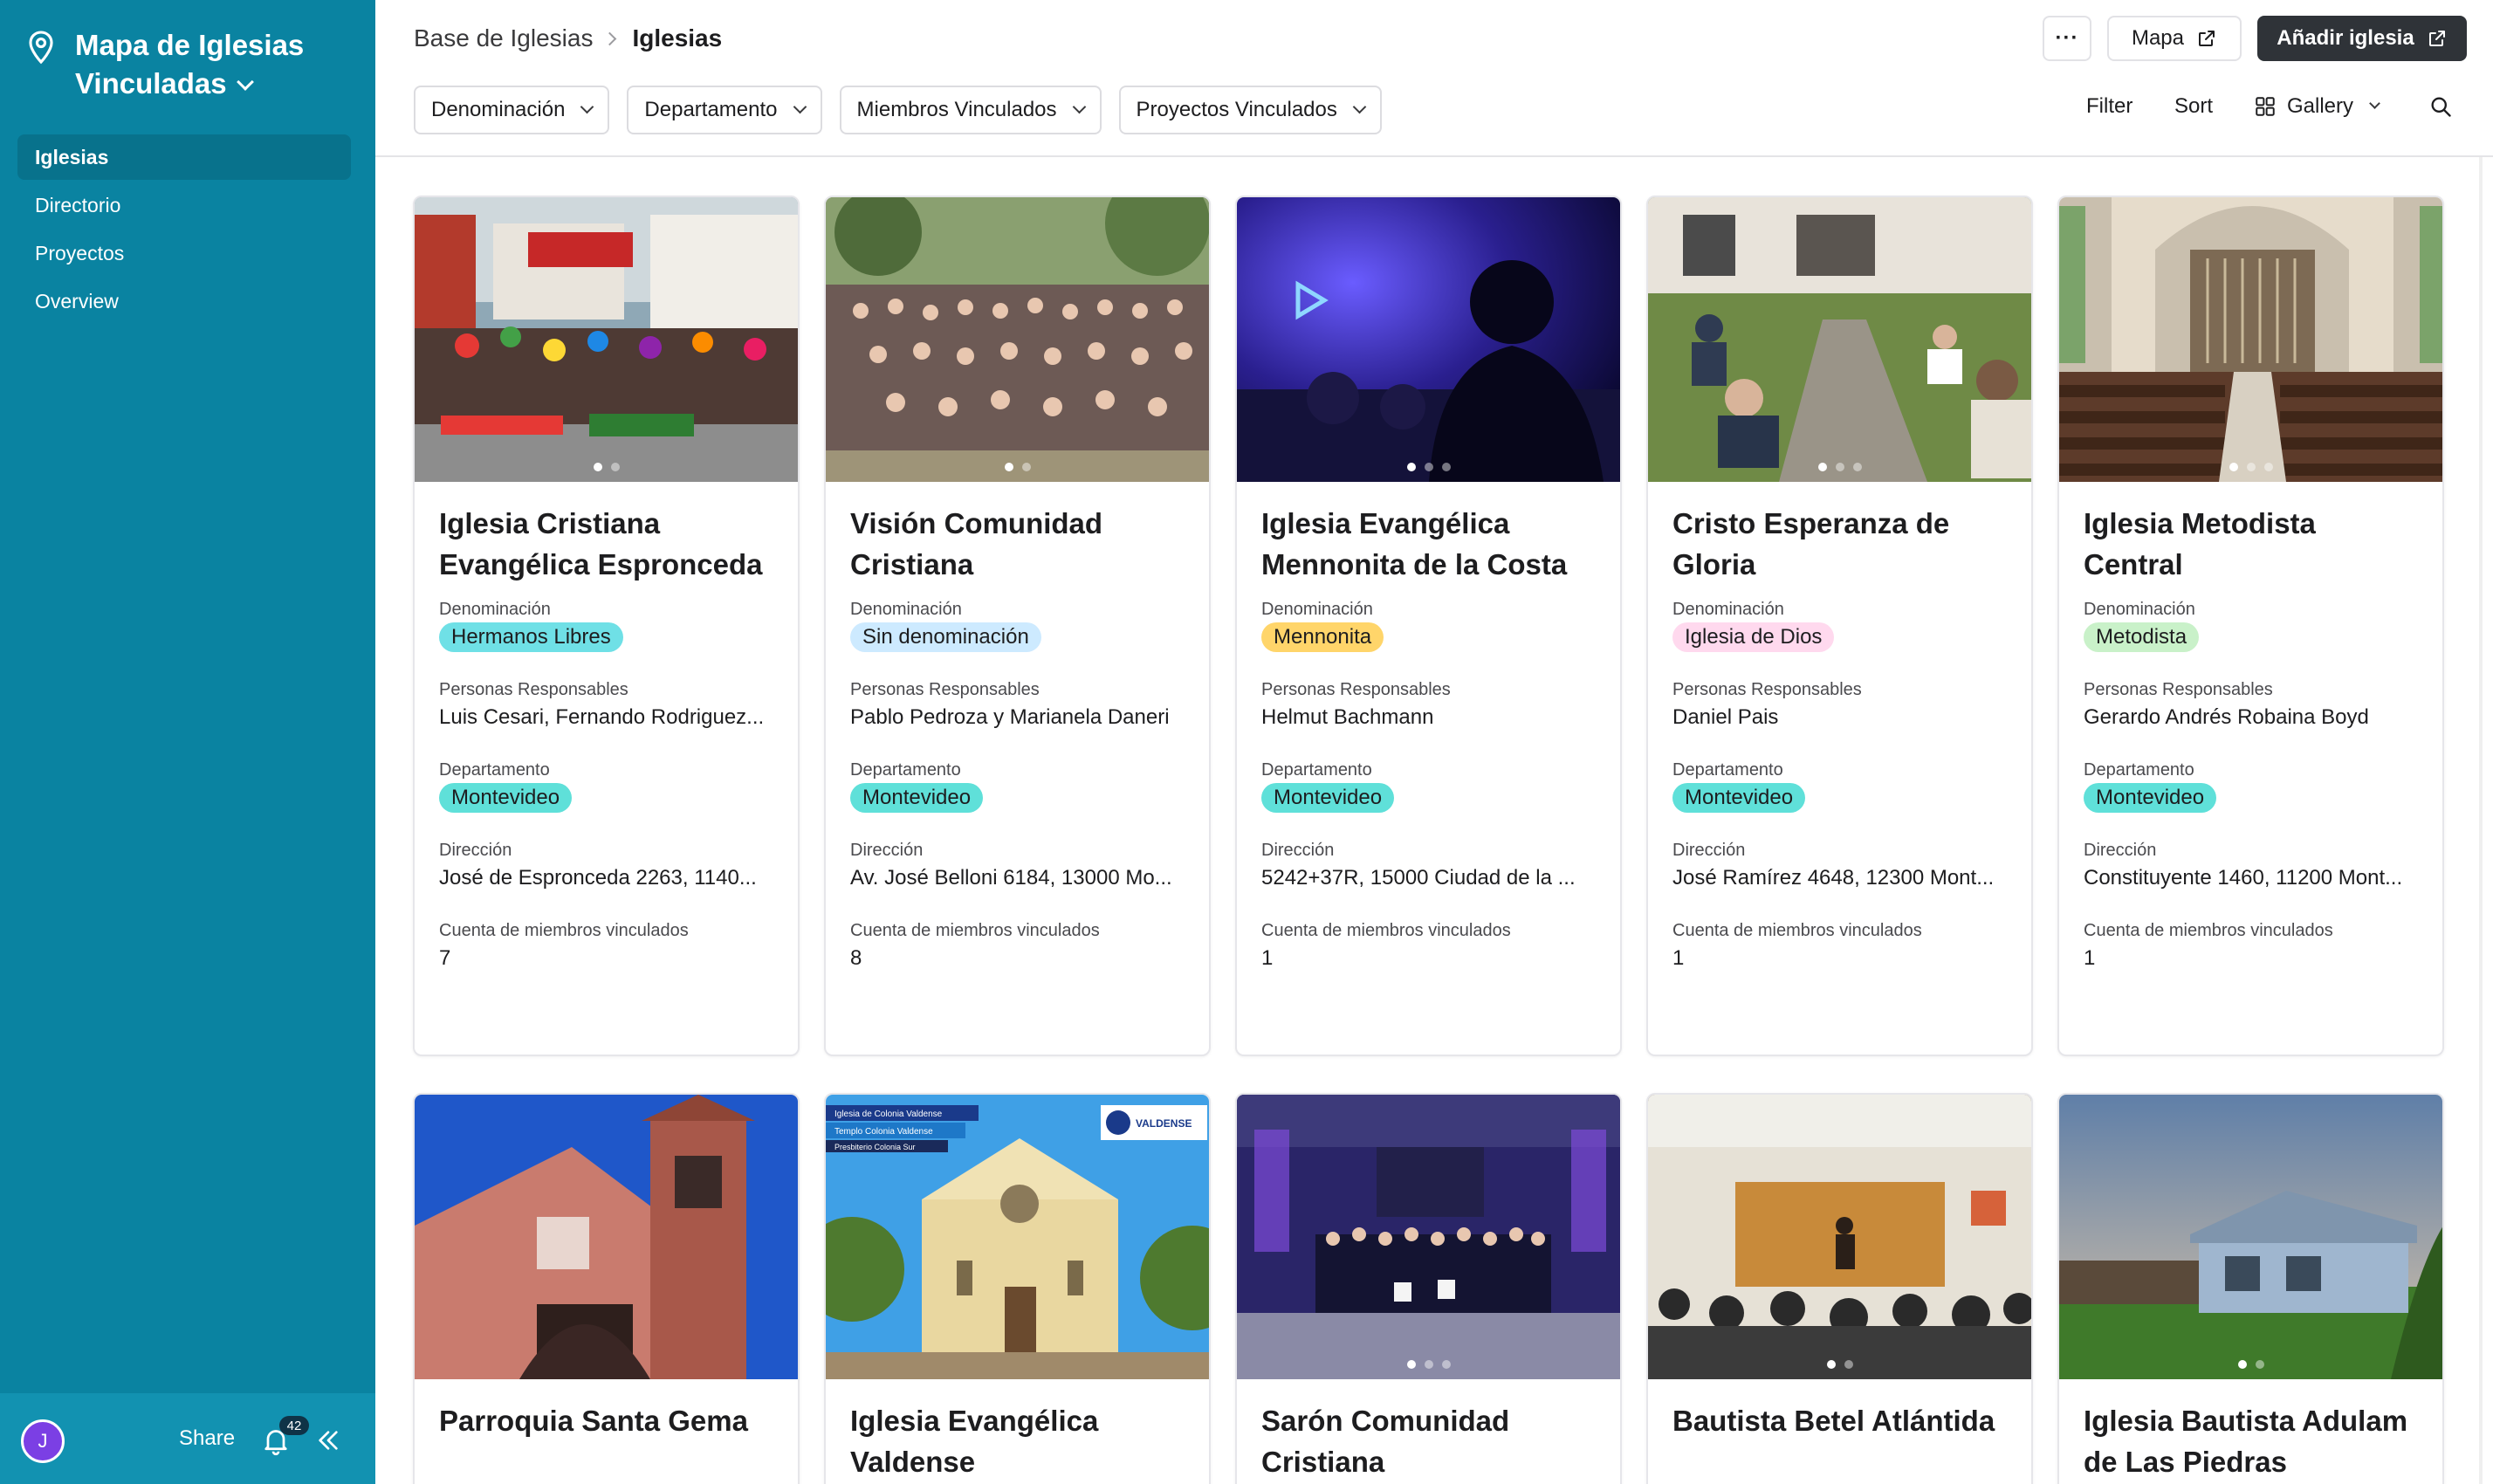 Image resolution: width=2493 pixels, height=1484 pixels. I want to click on valdense-logo-text: VALDENSE, so click(1164, 1124).